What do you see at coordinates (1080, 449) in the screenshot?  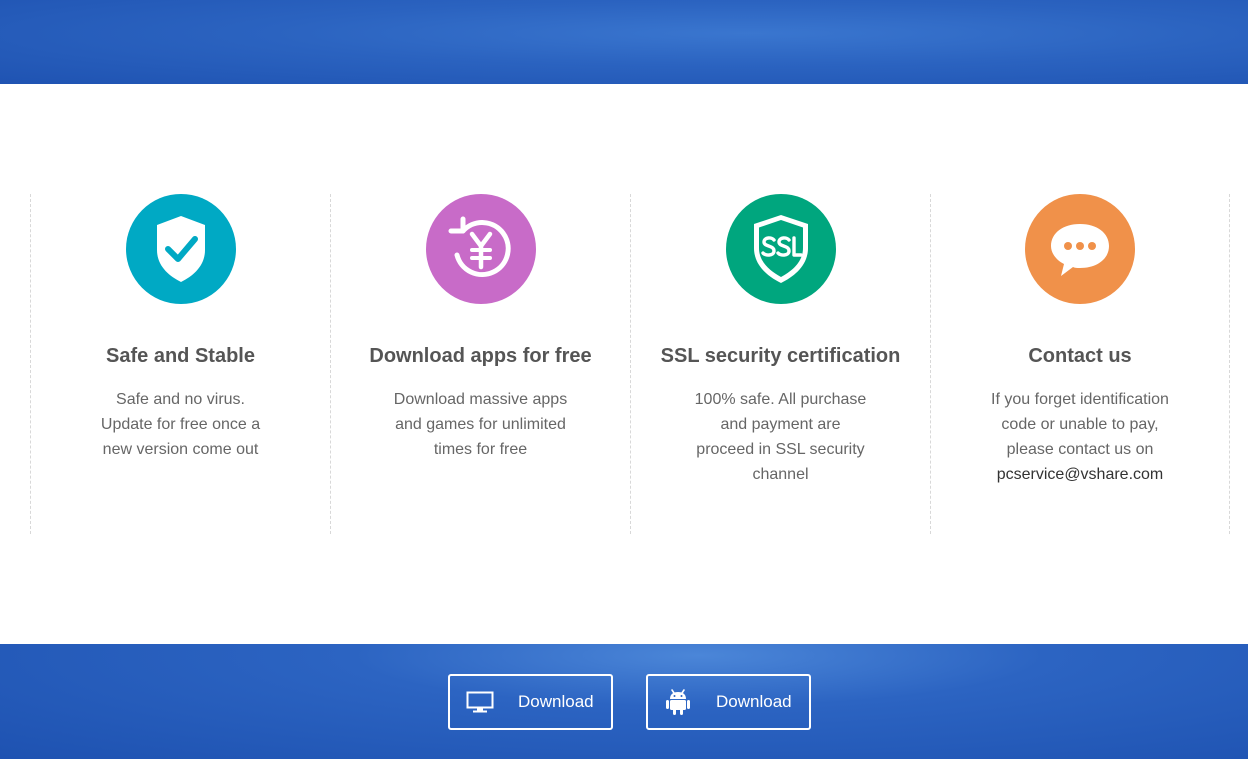 I see `desc-line: please contact us on` at bounding box center [1080, 449].